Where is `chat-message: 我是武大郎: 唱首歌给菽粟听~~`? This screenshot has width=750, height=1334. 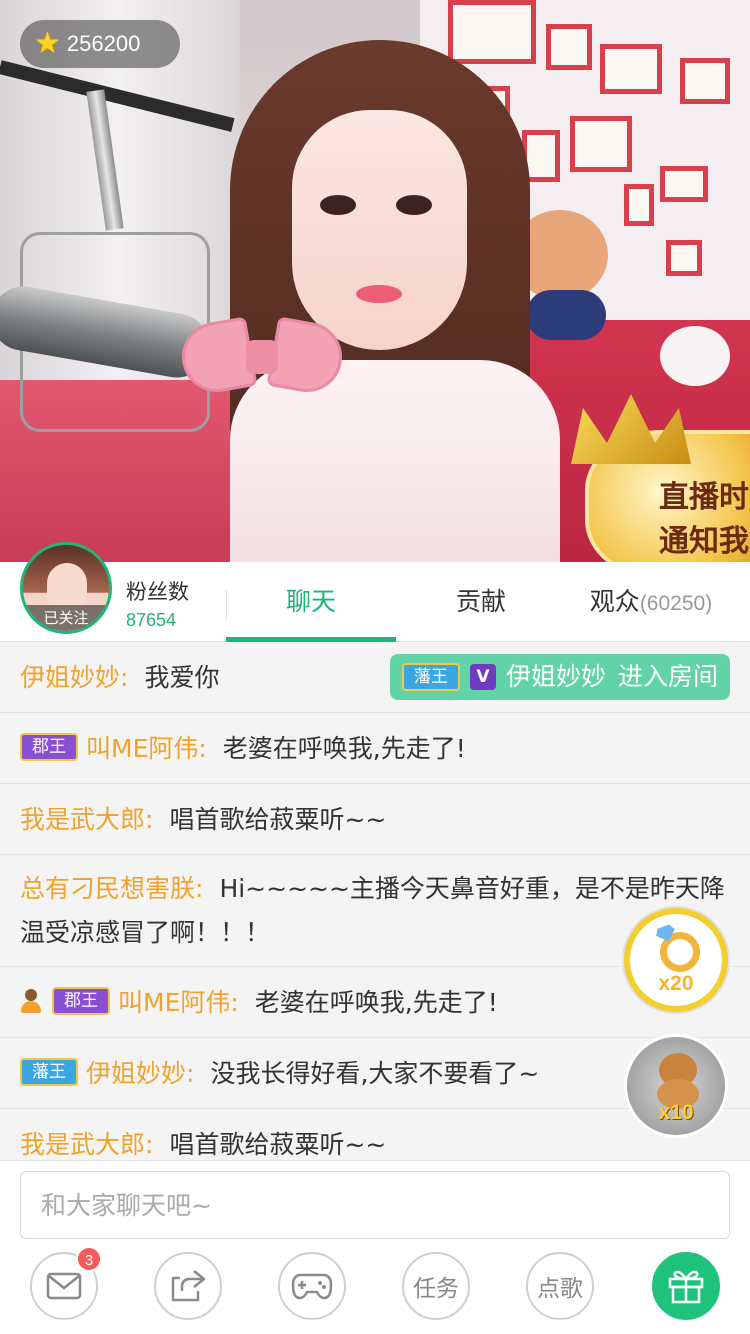
chat-message: 我是武大郎: 唱首歌给菽粟听~~ is located at coordinates (375, 819).